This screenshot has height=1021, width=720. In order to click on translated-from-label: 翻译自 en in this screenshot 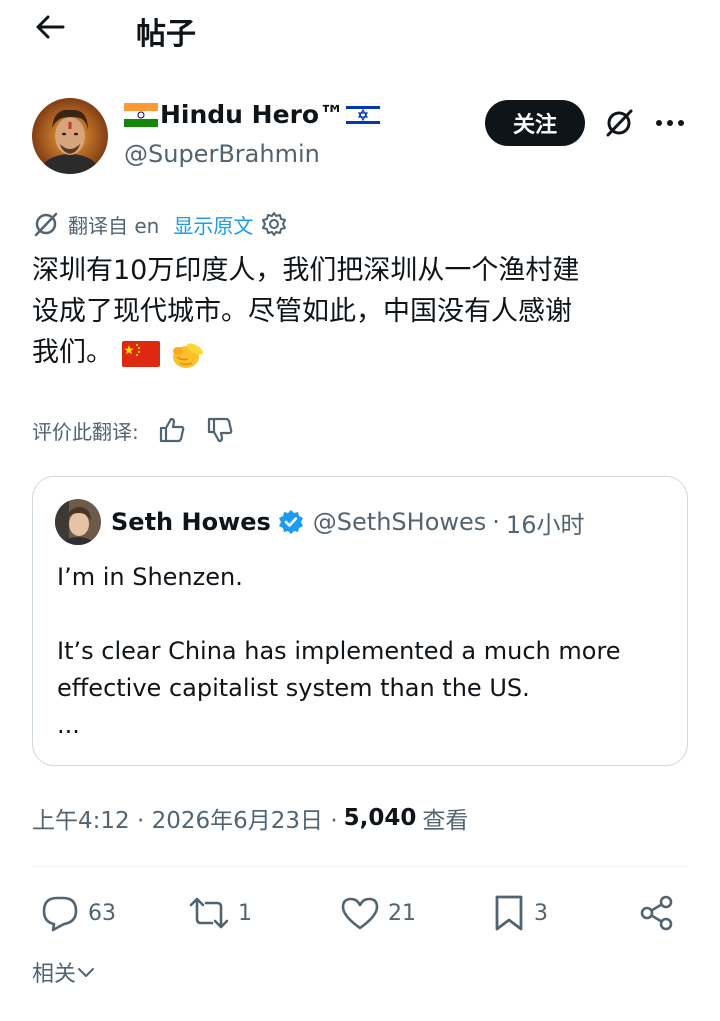, I will do `click(114, 225)`.